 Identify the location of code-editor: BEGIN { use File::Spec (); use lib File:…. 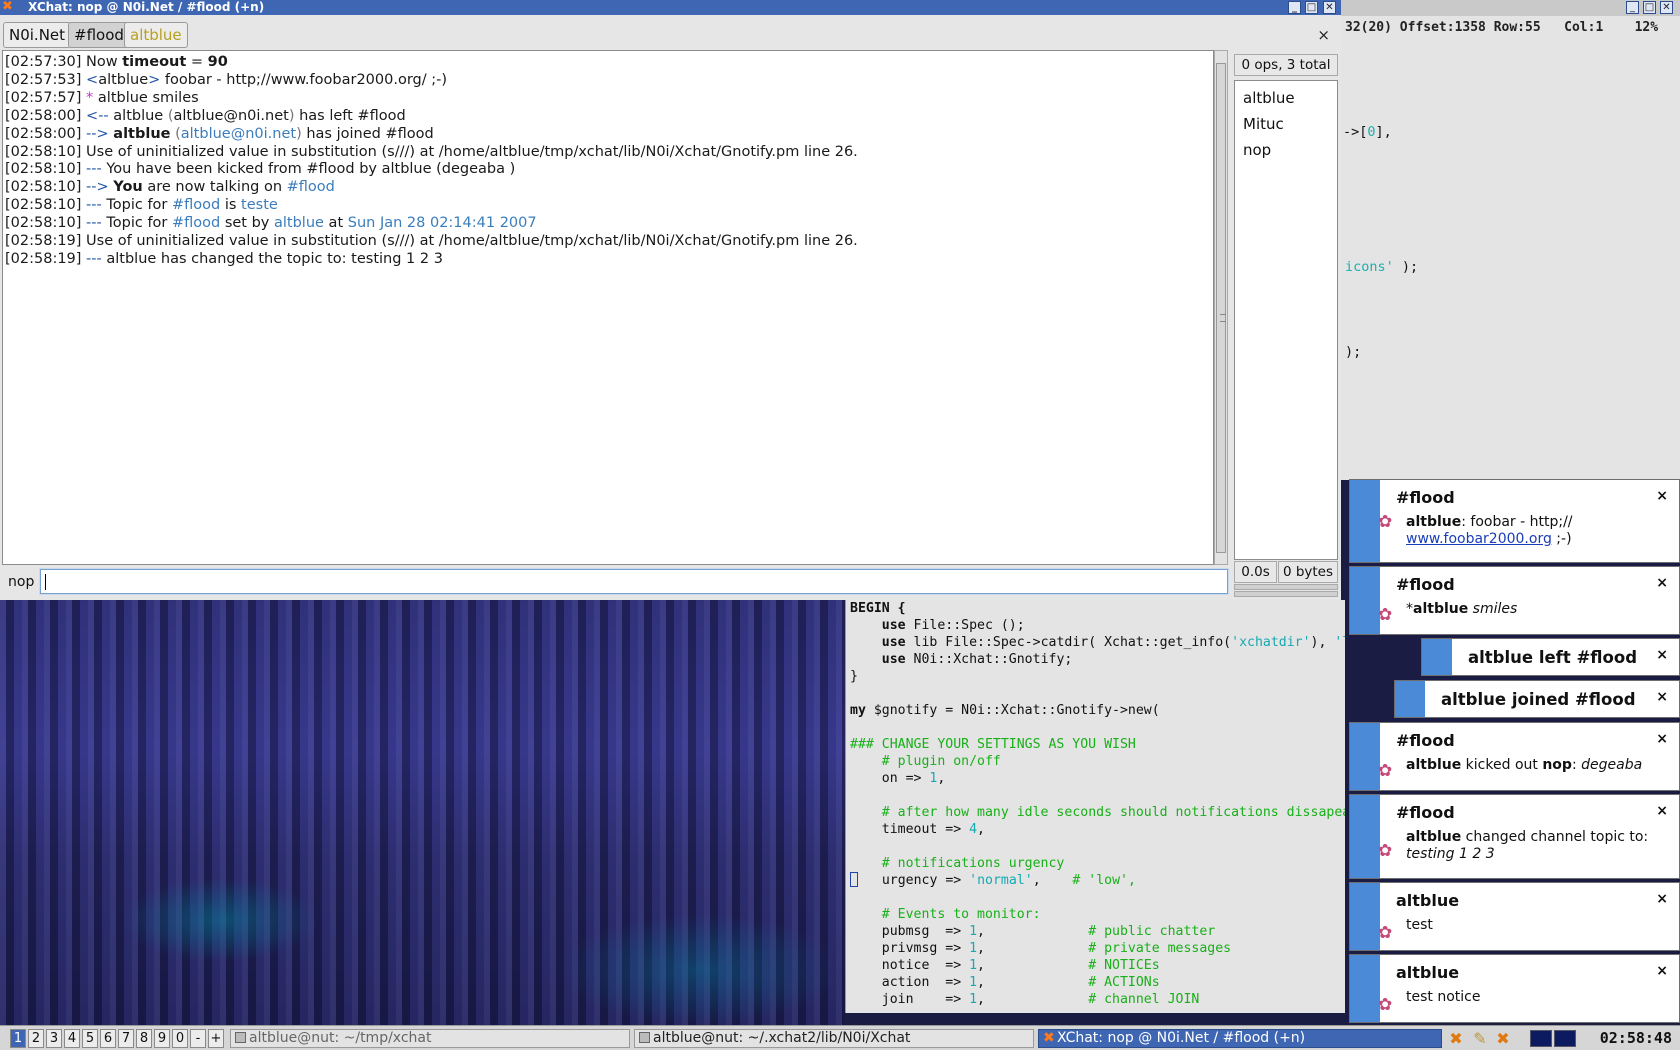
(1095, 806).